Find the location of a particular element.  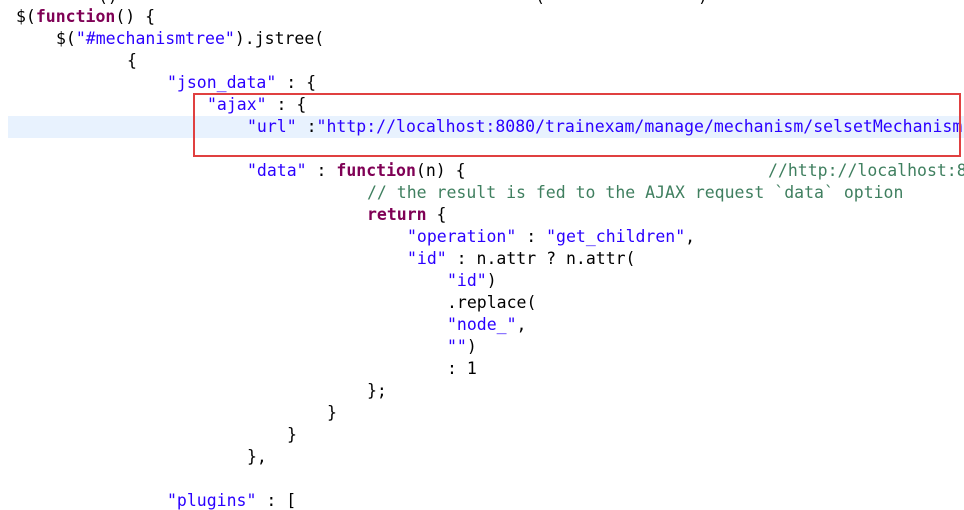

token: () { is located at coordinates (135, 16).